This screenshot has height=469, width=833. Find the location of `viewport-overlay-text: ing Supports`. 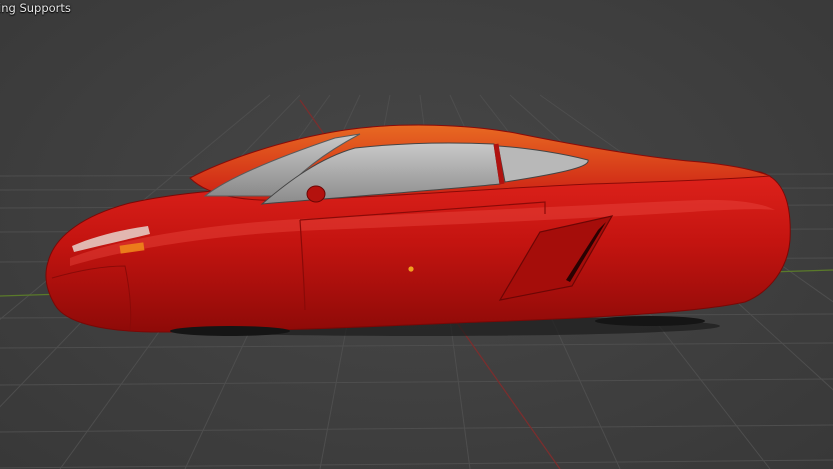

viewport-overlay-text: ing Supports is located at coordinates (35, 8).